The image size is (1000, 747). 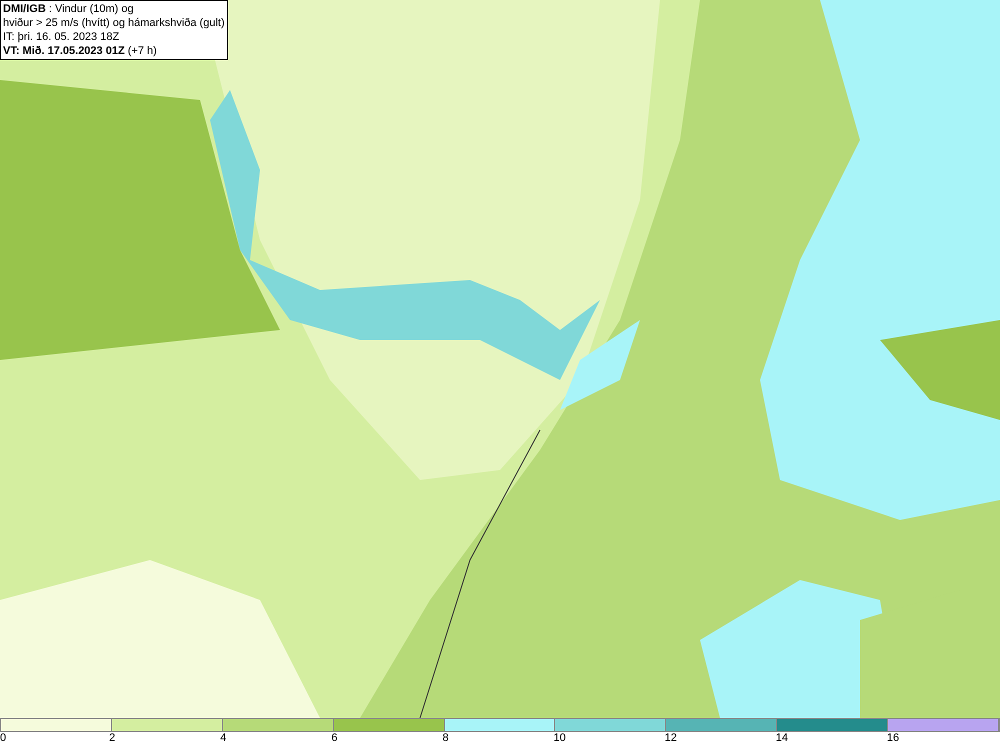 What do you see at coordinates (69, 9) in the screenshot?
I see `title-line: DMI/IGB : Vindur (10m) og` at bounding box center [69, 9].